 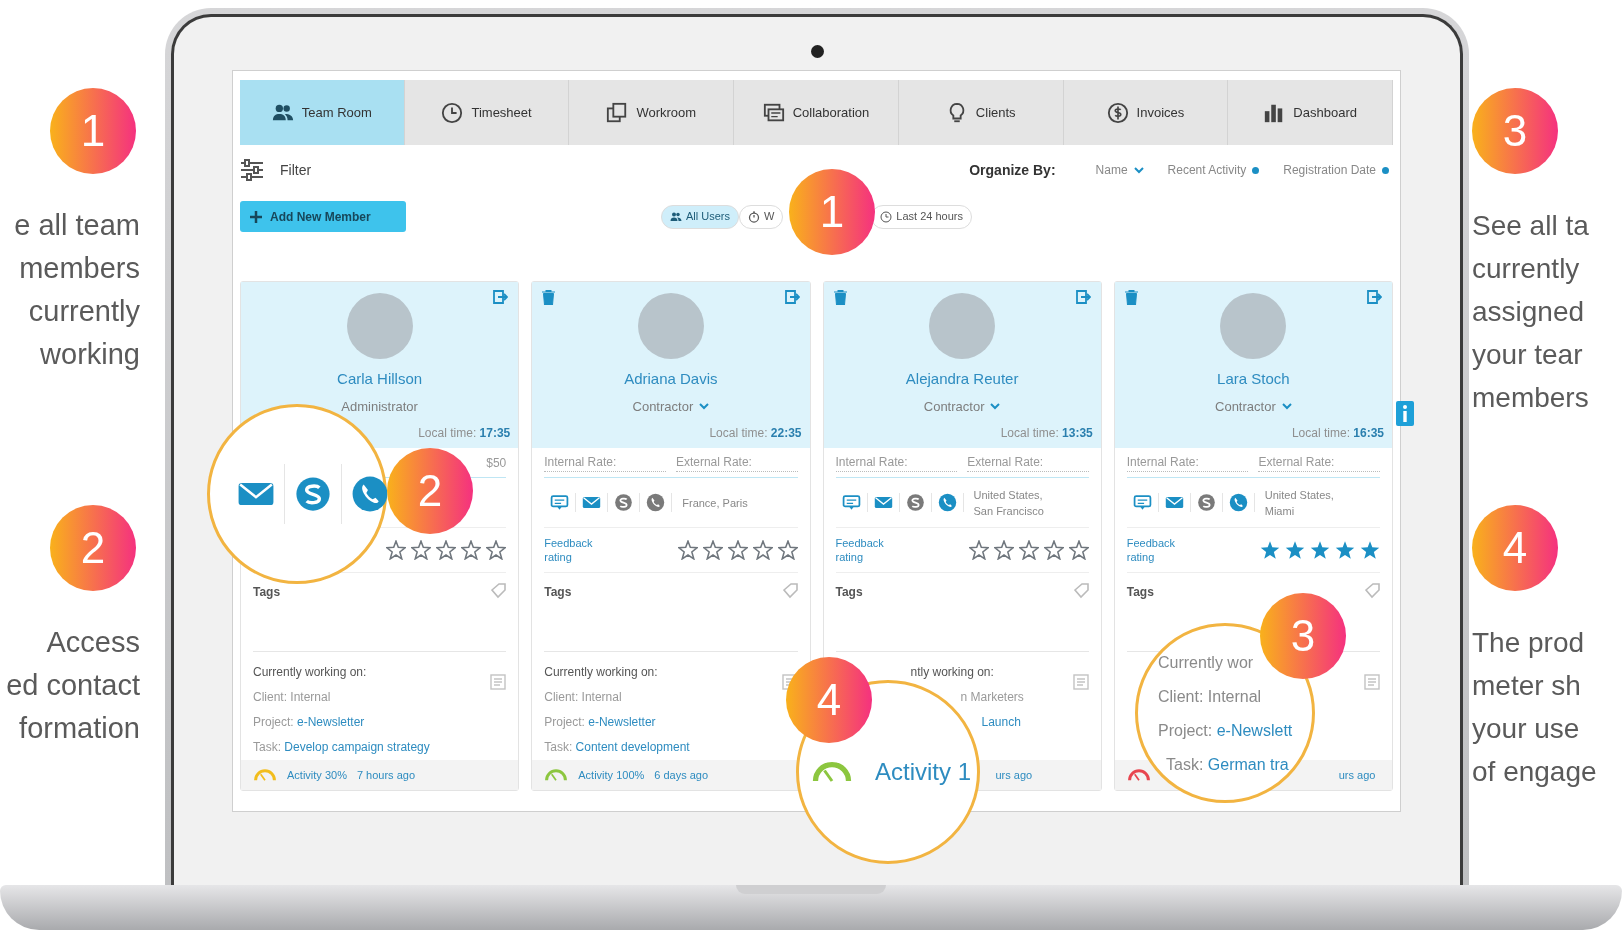 What do you see at coordinates (676, 216) in the screenshot?
I see `users-icon` at bounding box center [676, 216].